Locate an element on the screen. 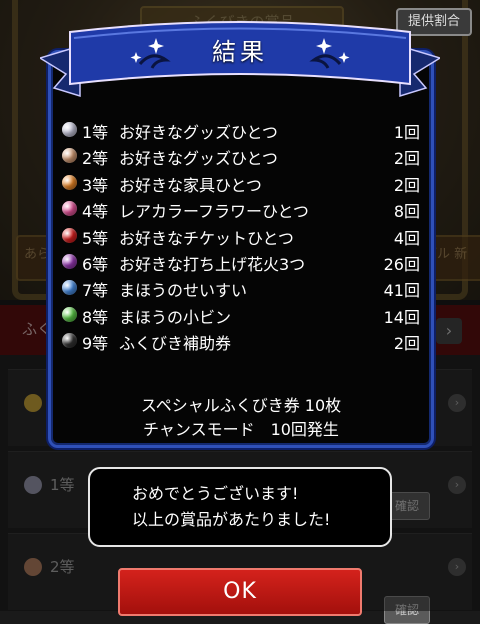 The image size is (480, 624). prize-rank: 8等 is located at coordinates (95, 317).